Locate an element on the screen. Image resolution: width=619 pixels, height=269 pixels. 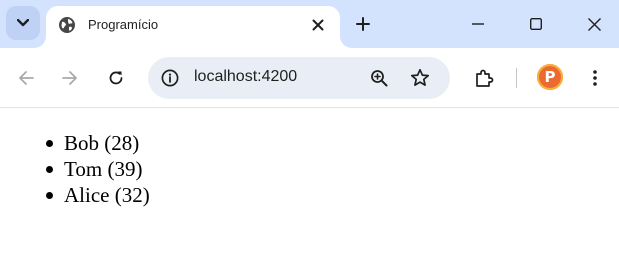
reload-icon is located at coordinates (116, 78).